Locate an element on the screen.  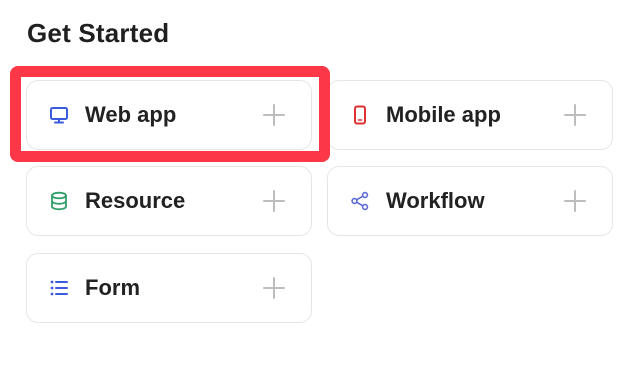
form-card: Form is located at coordinates (169, 288).